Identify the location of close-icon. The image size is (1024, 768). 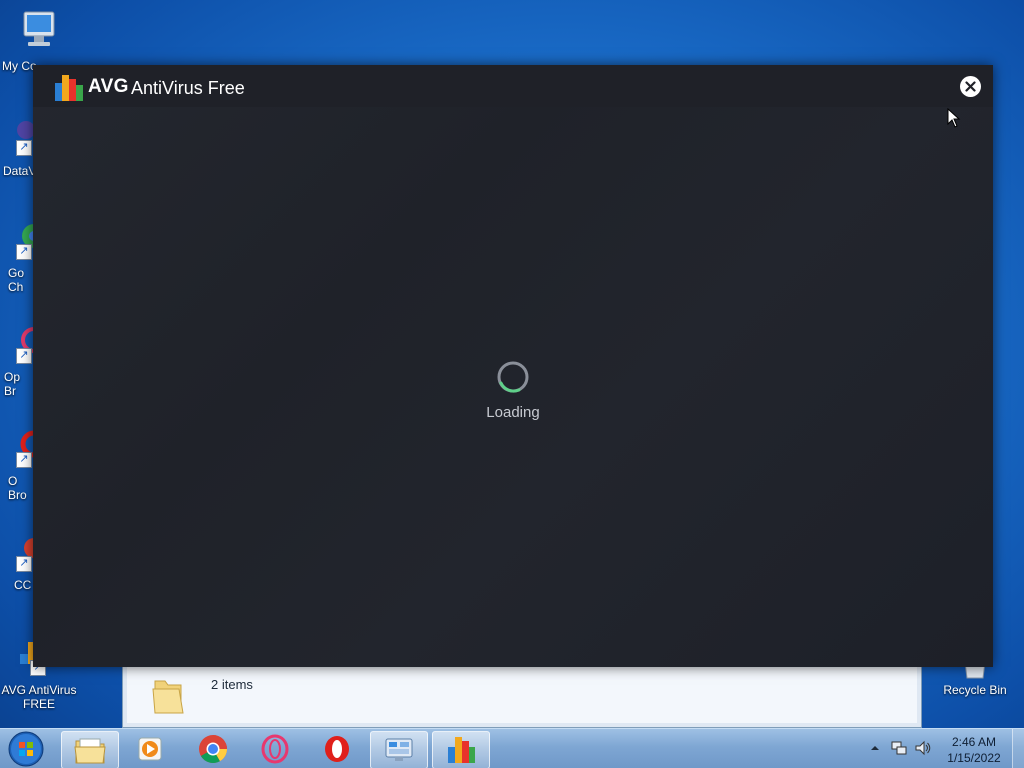
(970, 86).